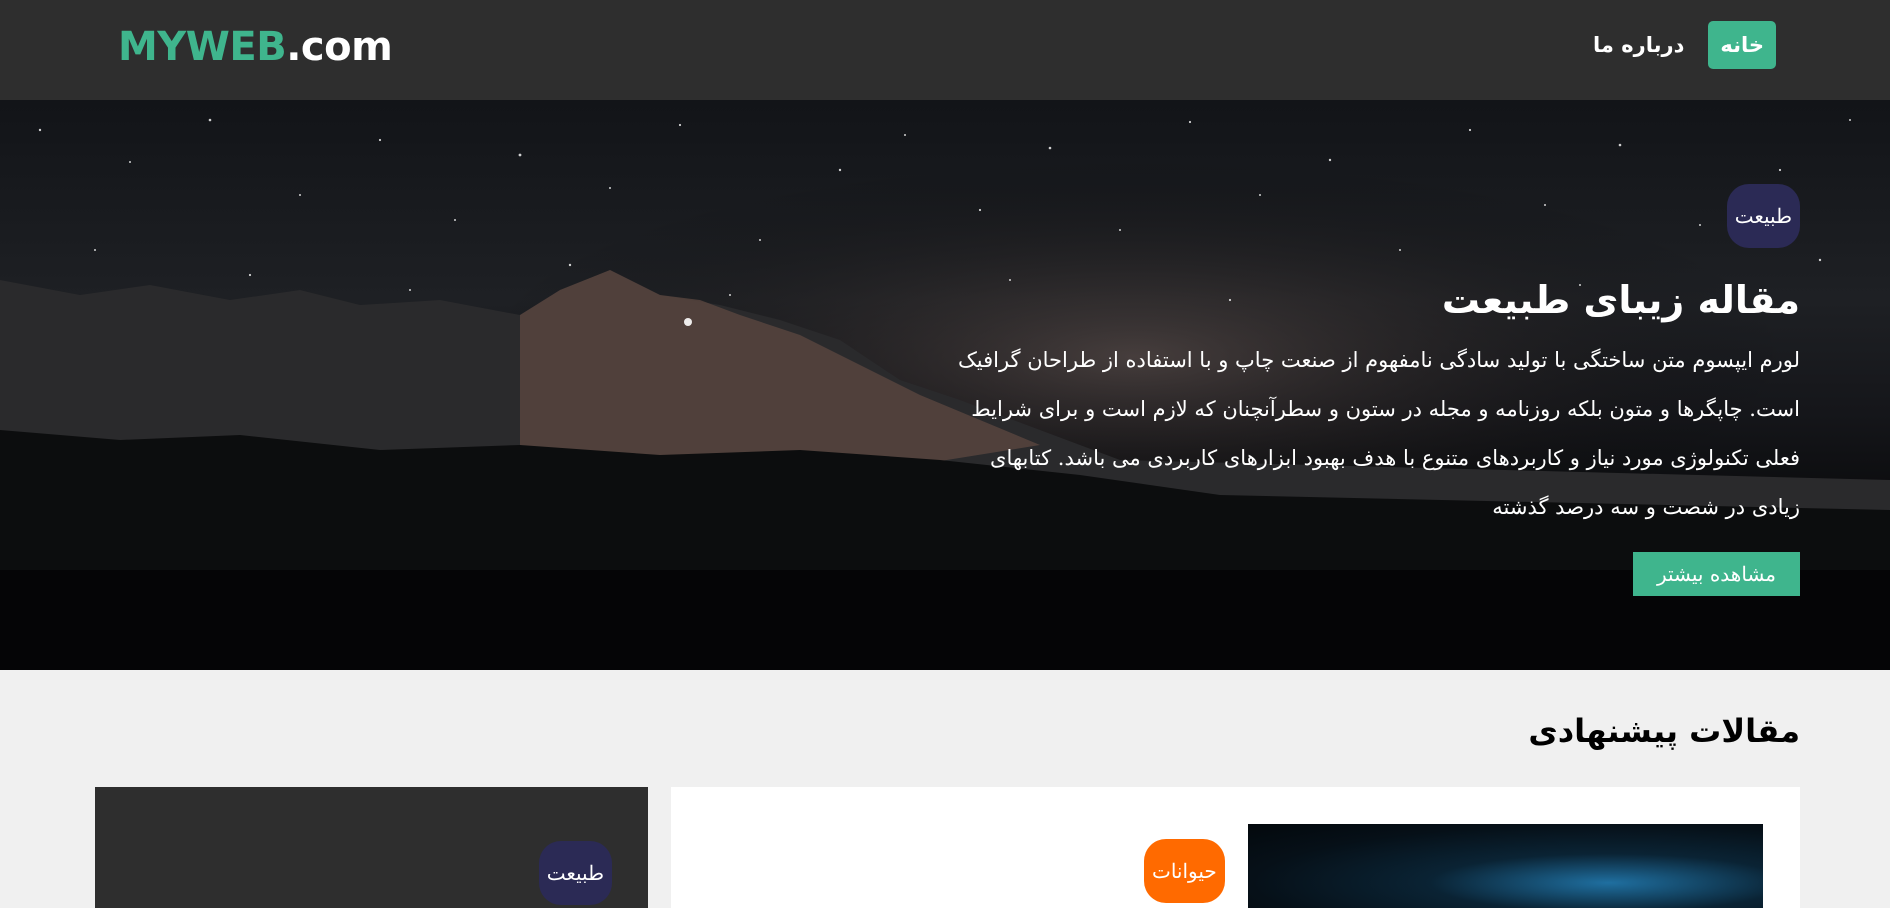  Describe the element at coordinates (1716, 574) in the screenshot. I see `read-more-button: مشاهده بیشتر` at that location.